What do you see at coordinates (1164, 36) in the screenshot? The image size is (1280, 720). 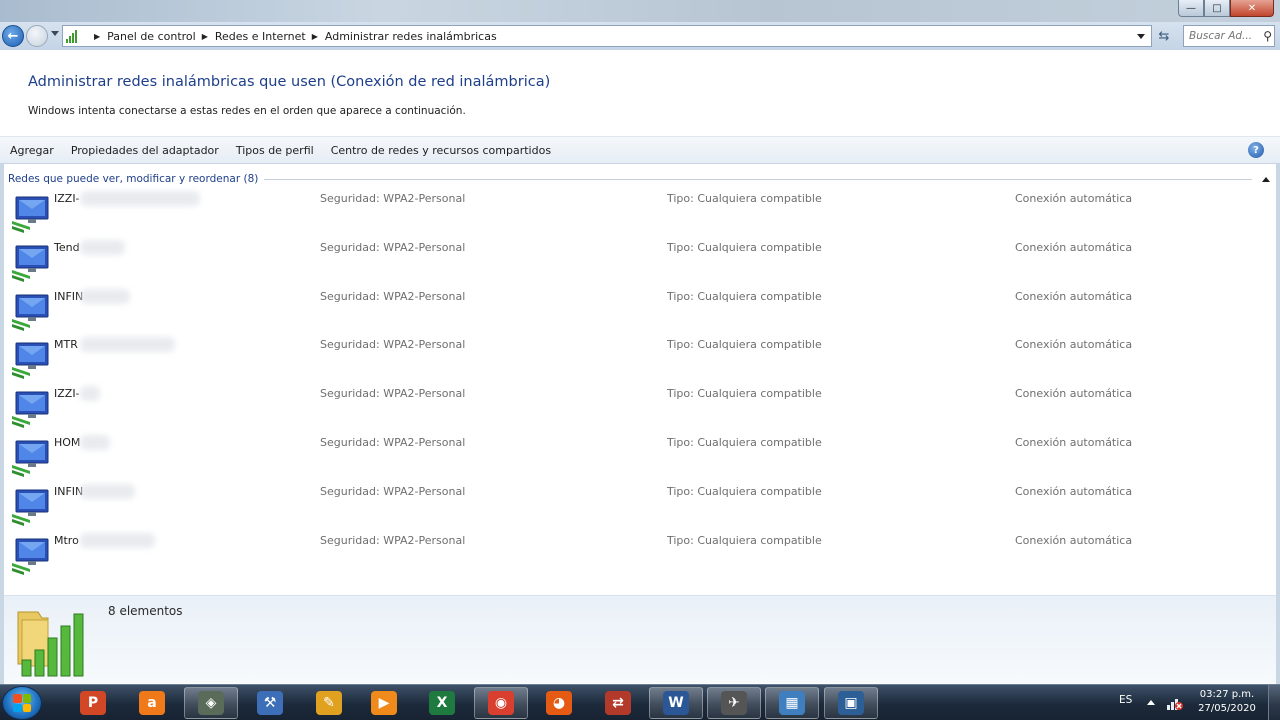 I see `refresh-button: ⇆` at bounding box center [1164, 36].